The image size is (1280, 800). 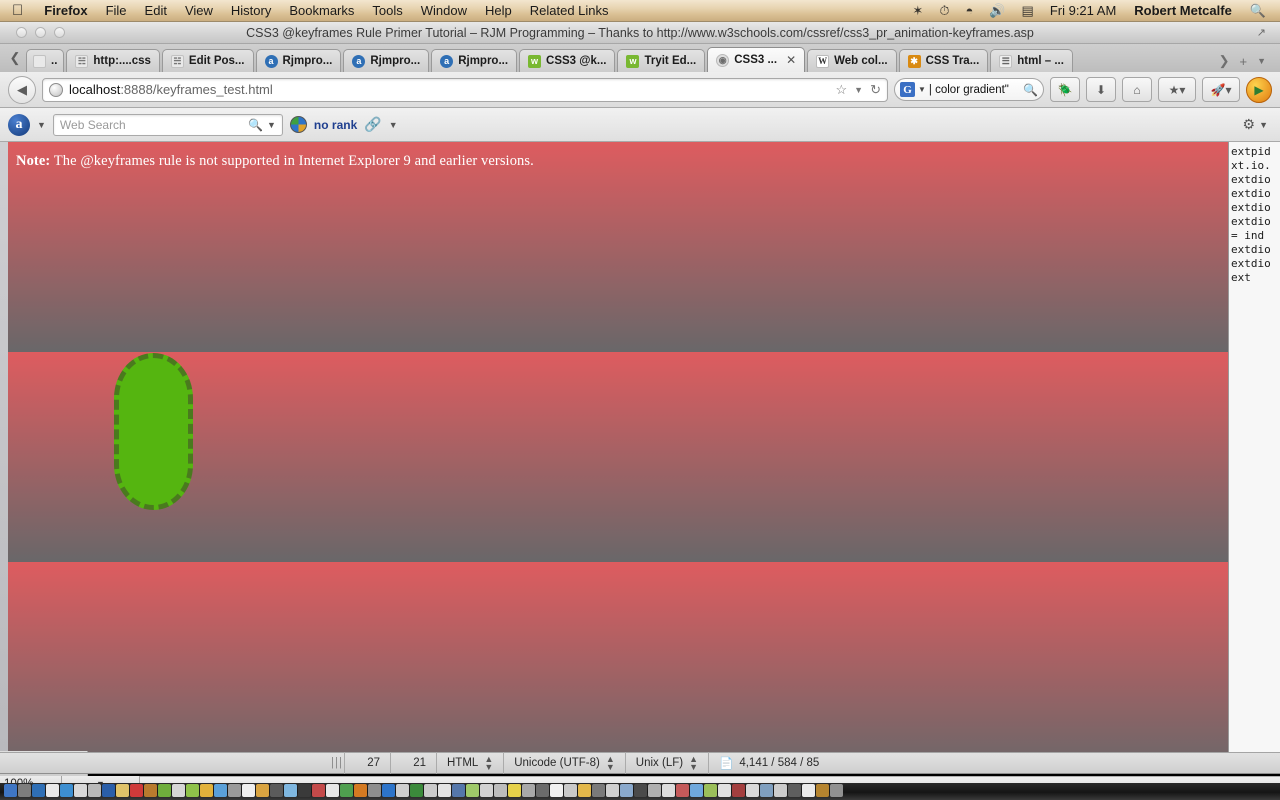 I want to click on menu-item-related-links: Related Links, so click(x=569, y=11).